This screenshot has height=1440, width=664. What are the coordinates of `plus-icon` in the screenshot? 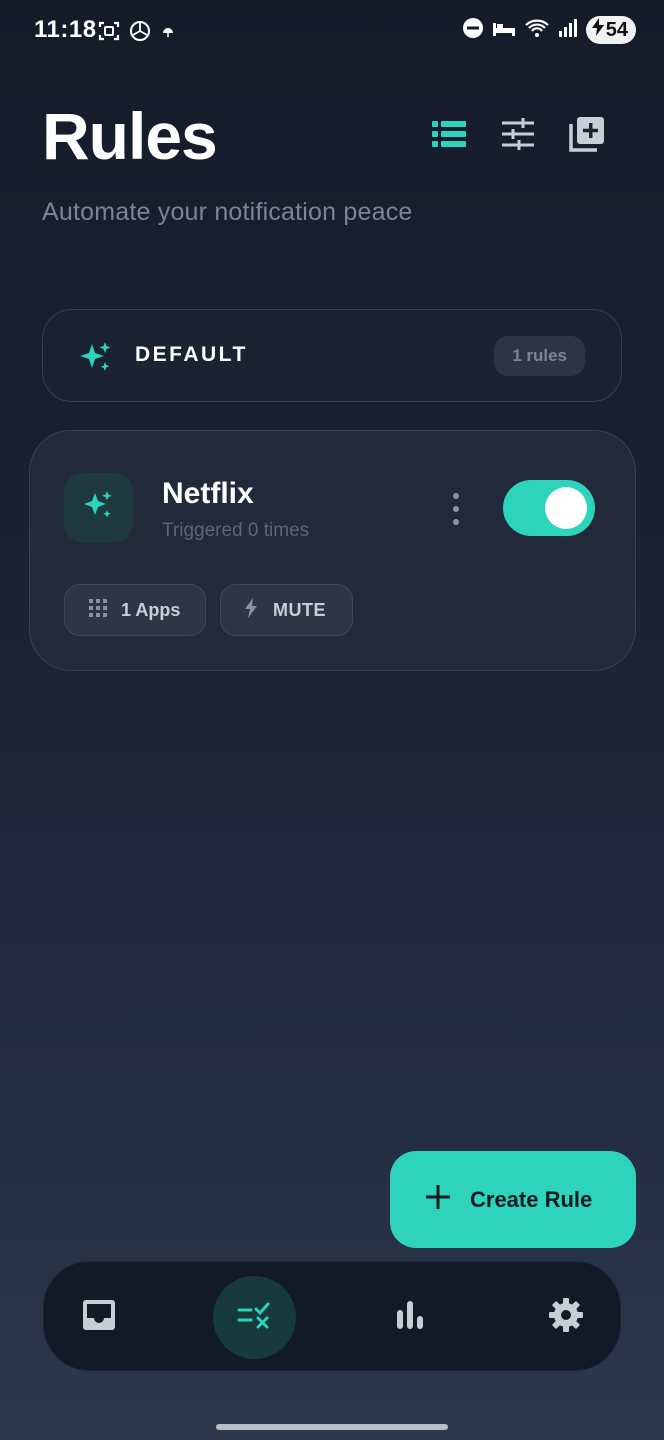 It's located at (438, 1200).